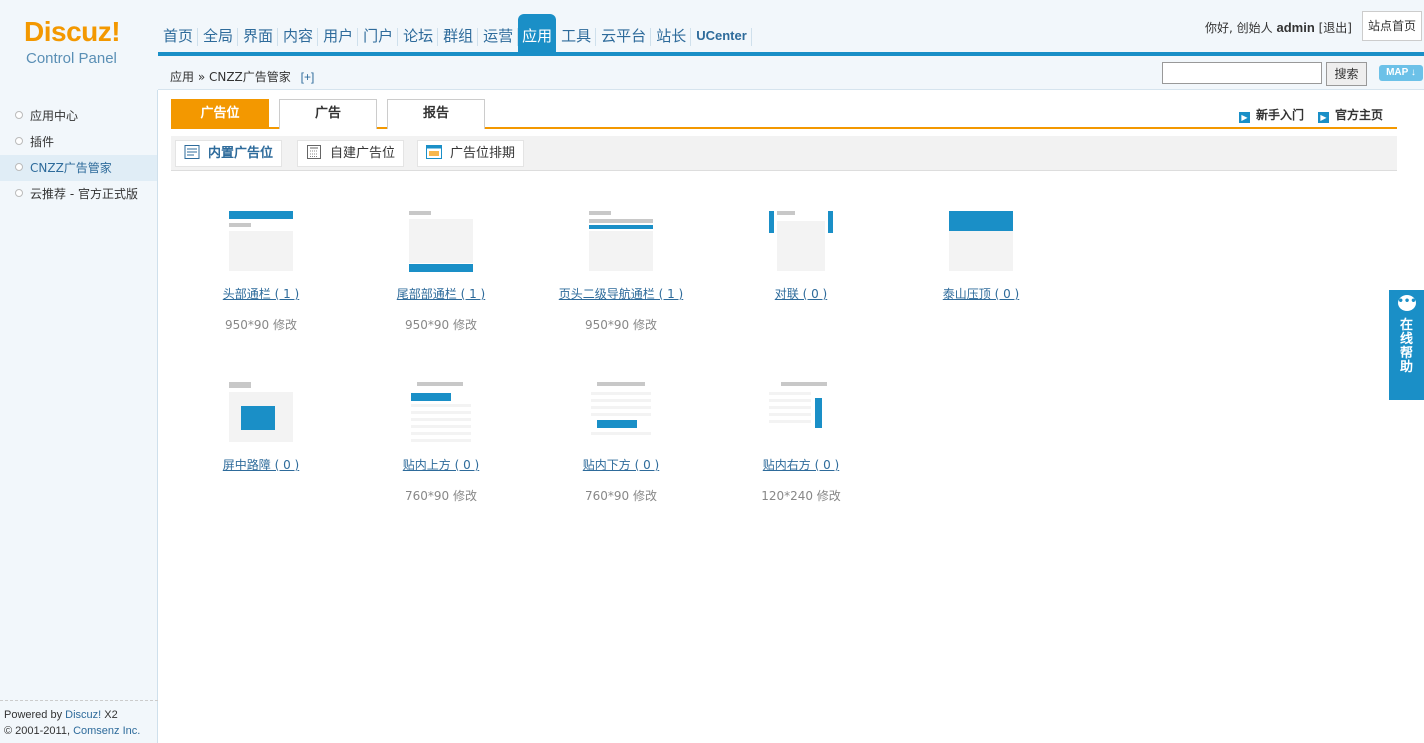 The width and height of the screenshot is (1424, 743). I want to click on footer-text: Powered by, so click(35, 715).